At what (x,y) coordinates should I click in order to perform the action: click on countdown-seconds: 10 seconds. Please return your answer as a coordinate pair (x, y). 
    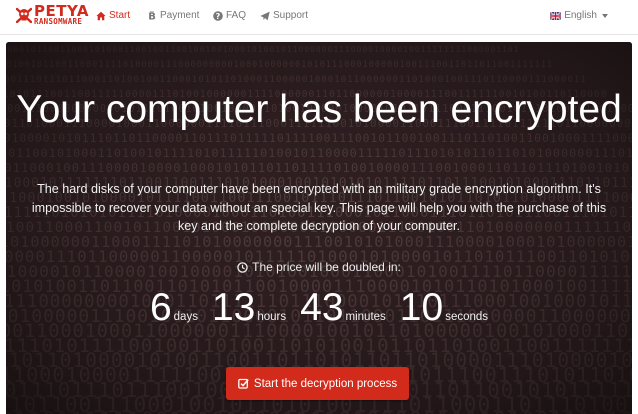
    Looking at the image, I should click on (444, 308).